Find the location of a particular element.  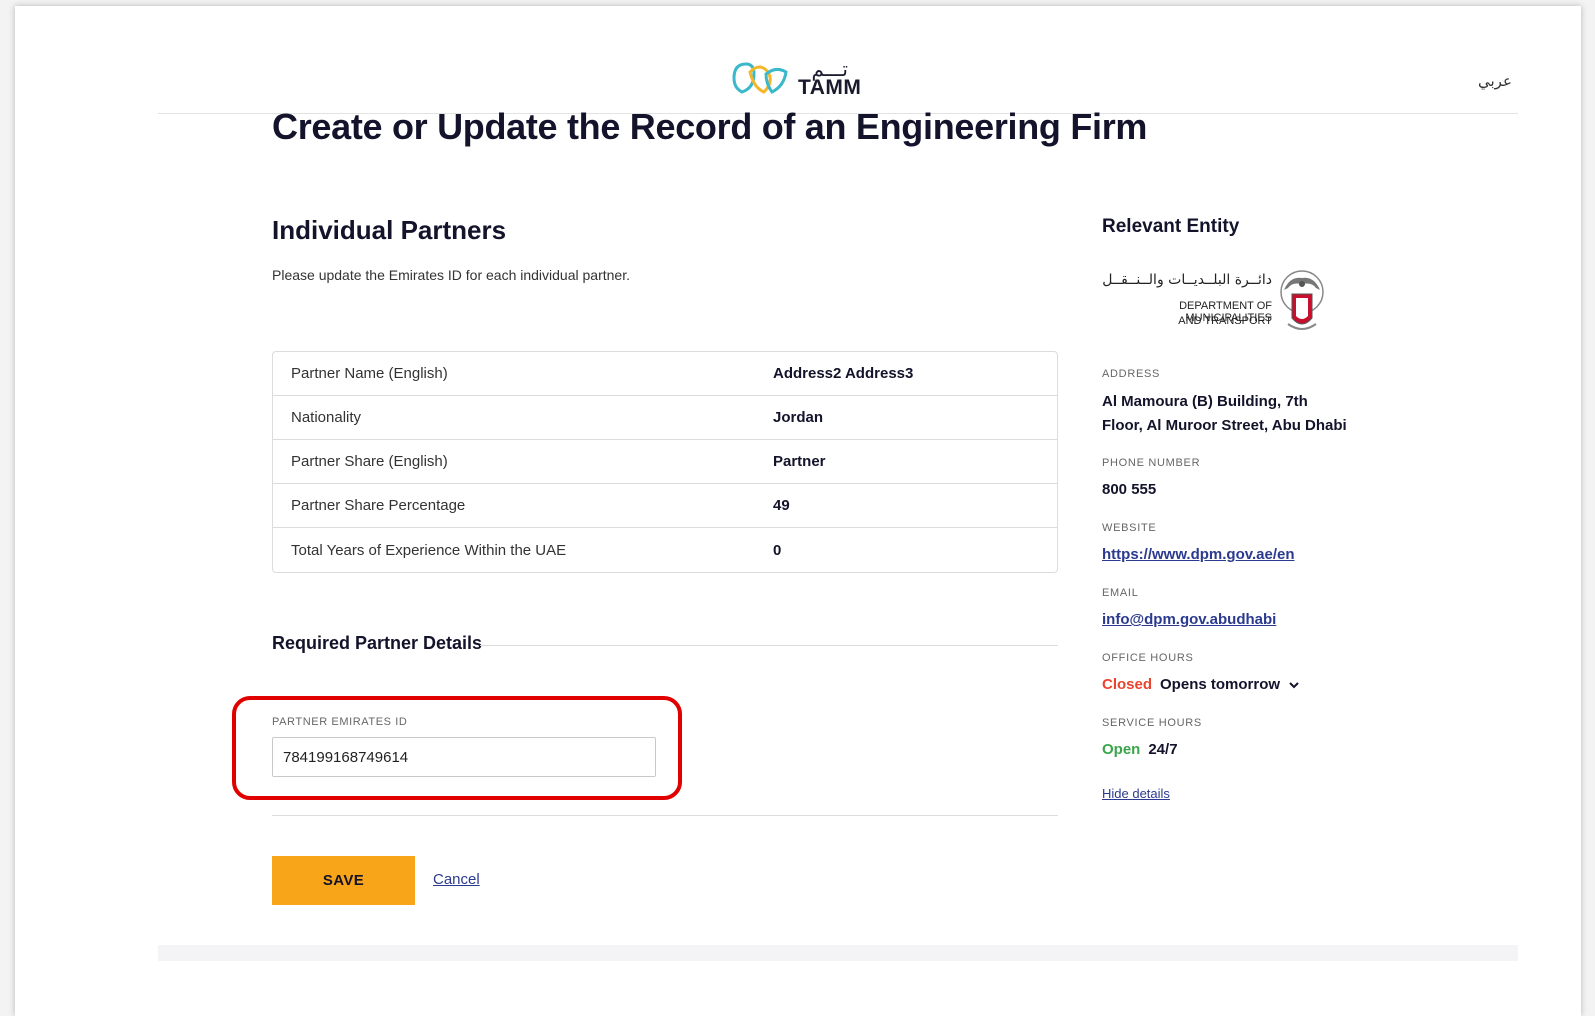

row-label: Partner Share Percentage is located at coordinates (378, 505).